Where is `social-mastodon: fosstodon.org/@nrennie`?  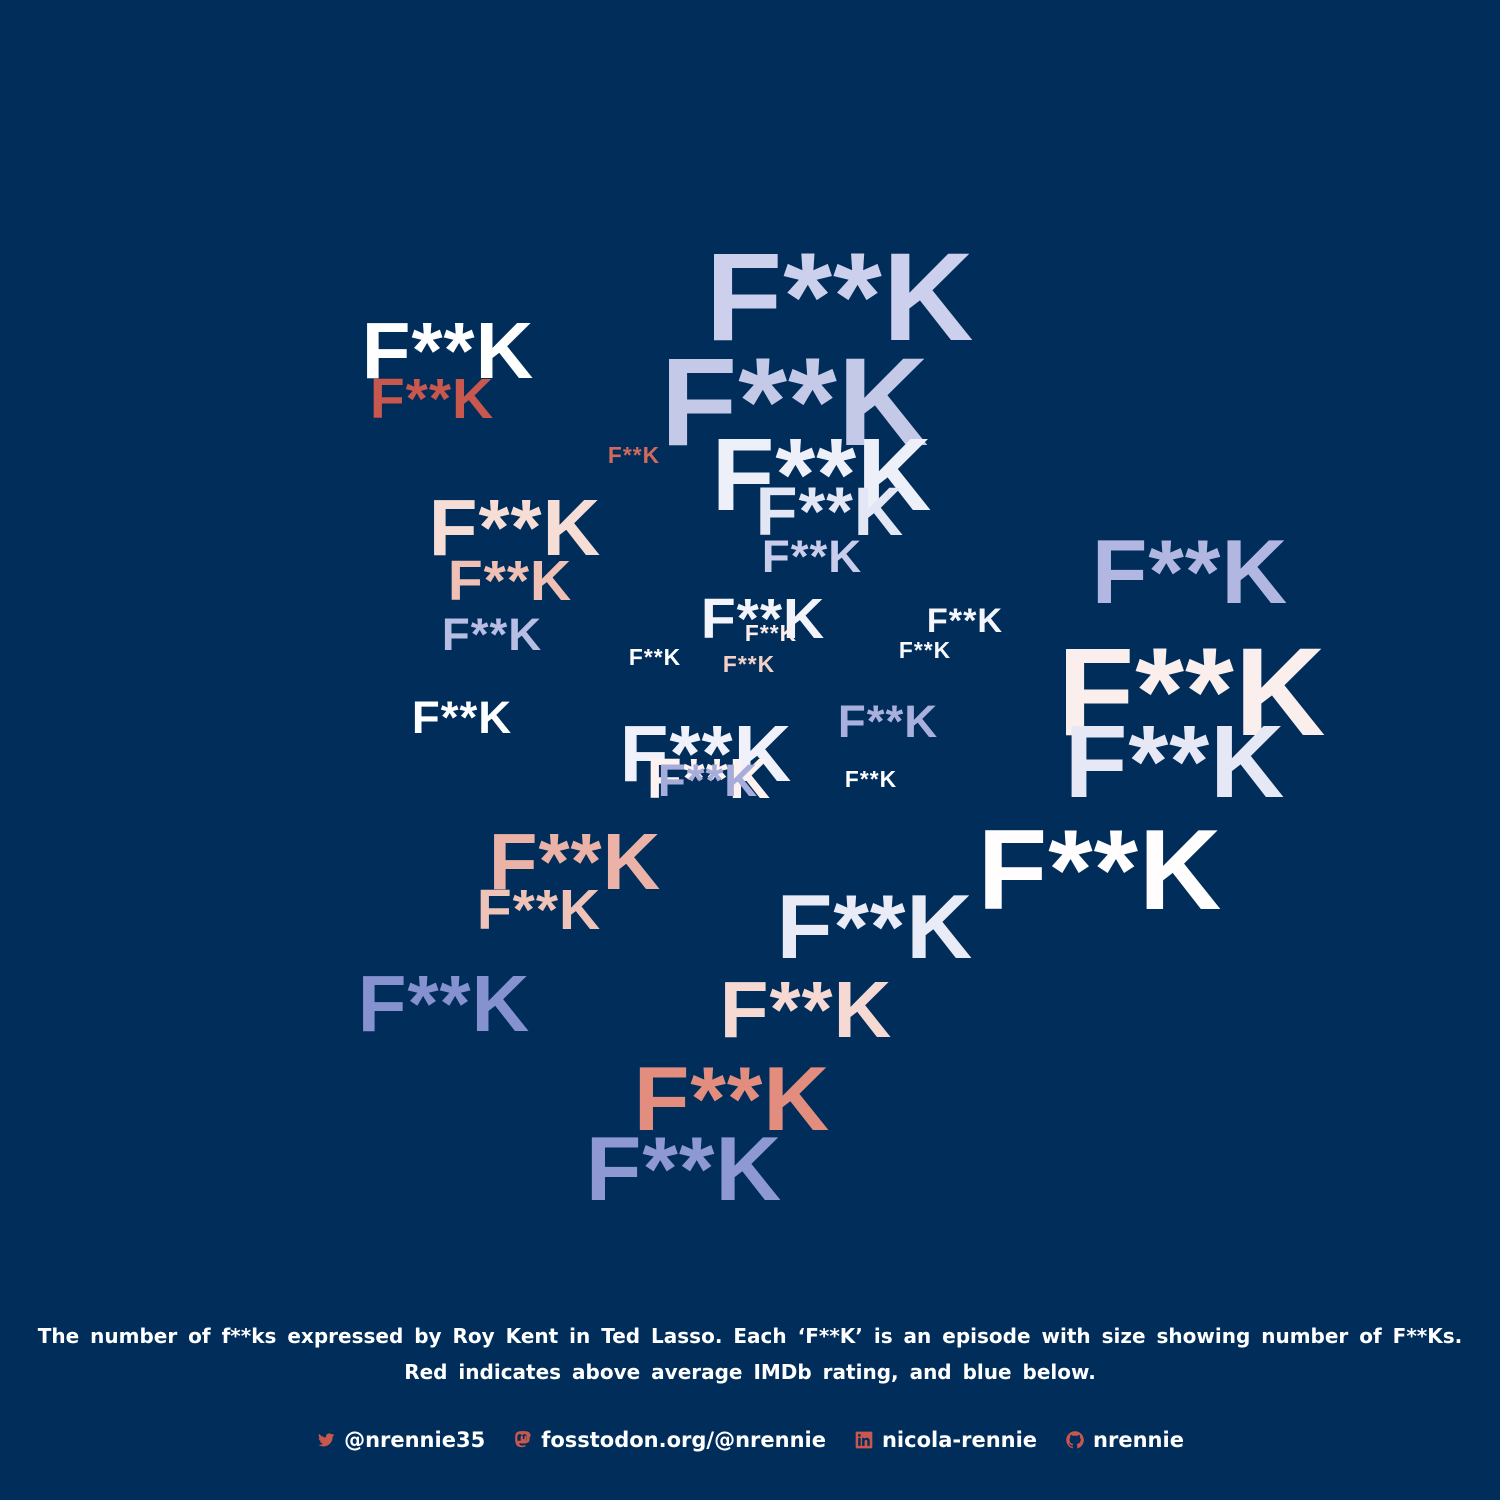
social-mastodon: fosstodon.org/@nrennie is located at coordinates (669, 1440).